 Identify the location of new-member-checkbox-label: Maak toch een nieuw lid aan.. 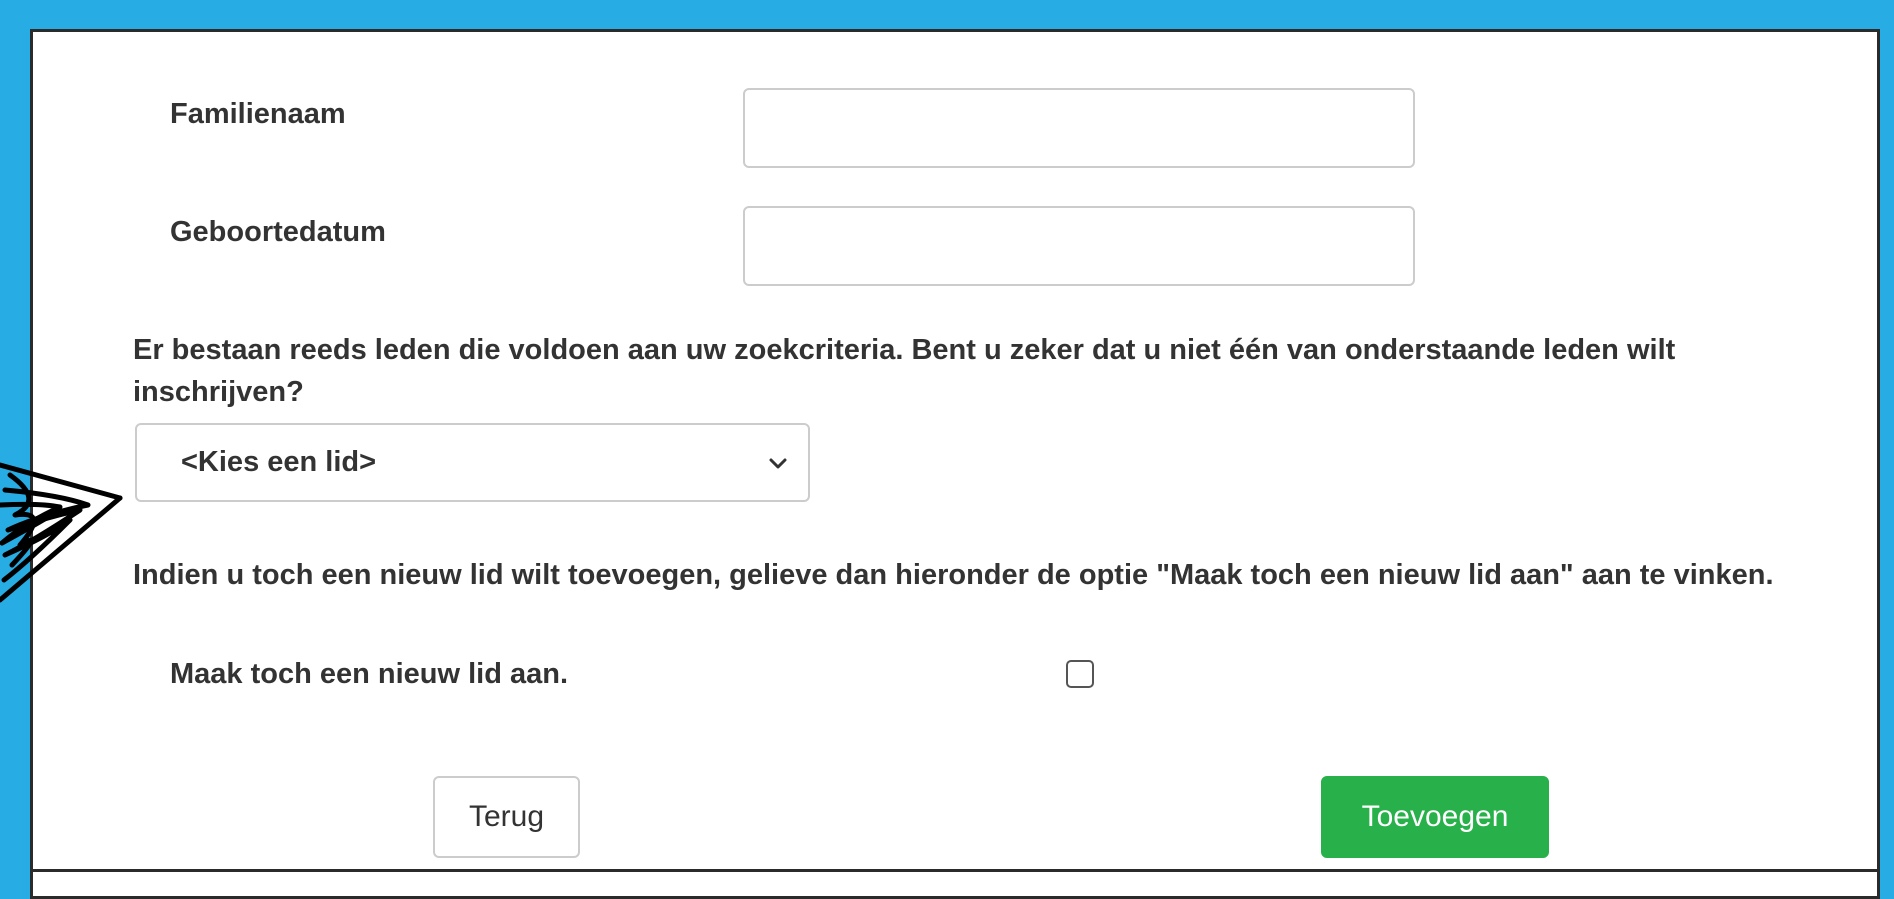
(369, 674).